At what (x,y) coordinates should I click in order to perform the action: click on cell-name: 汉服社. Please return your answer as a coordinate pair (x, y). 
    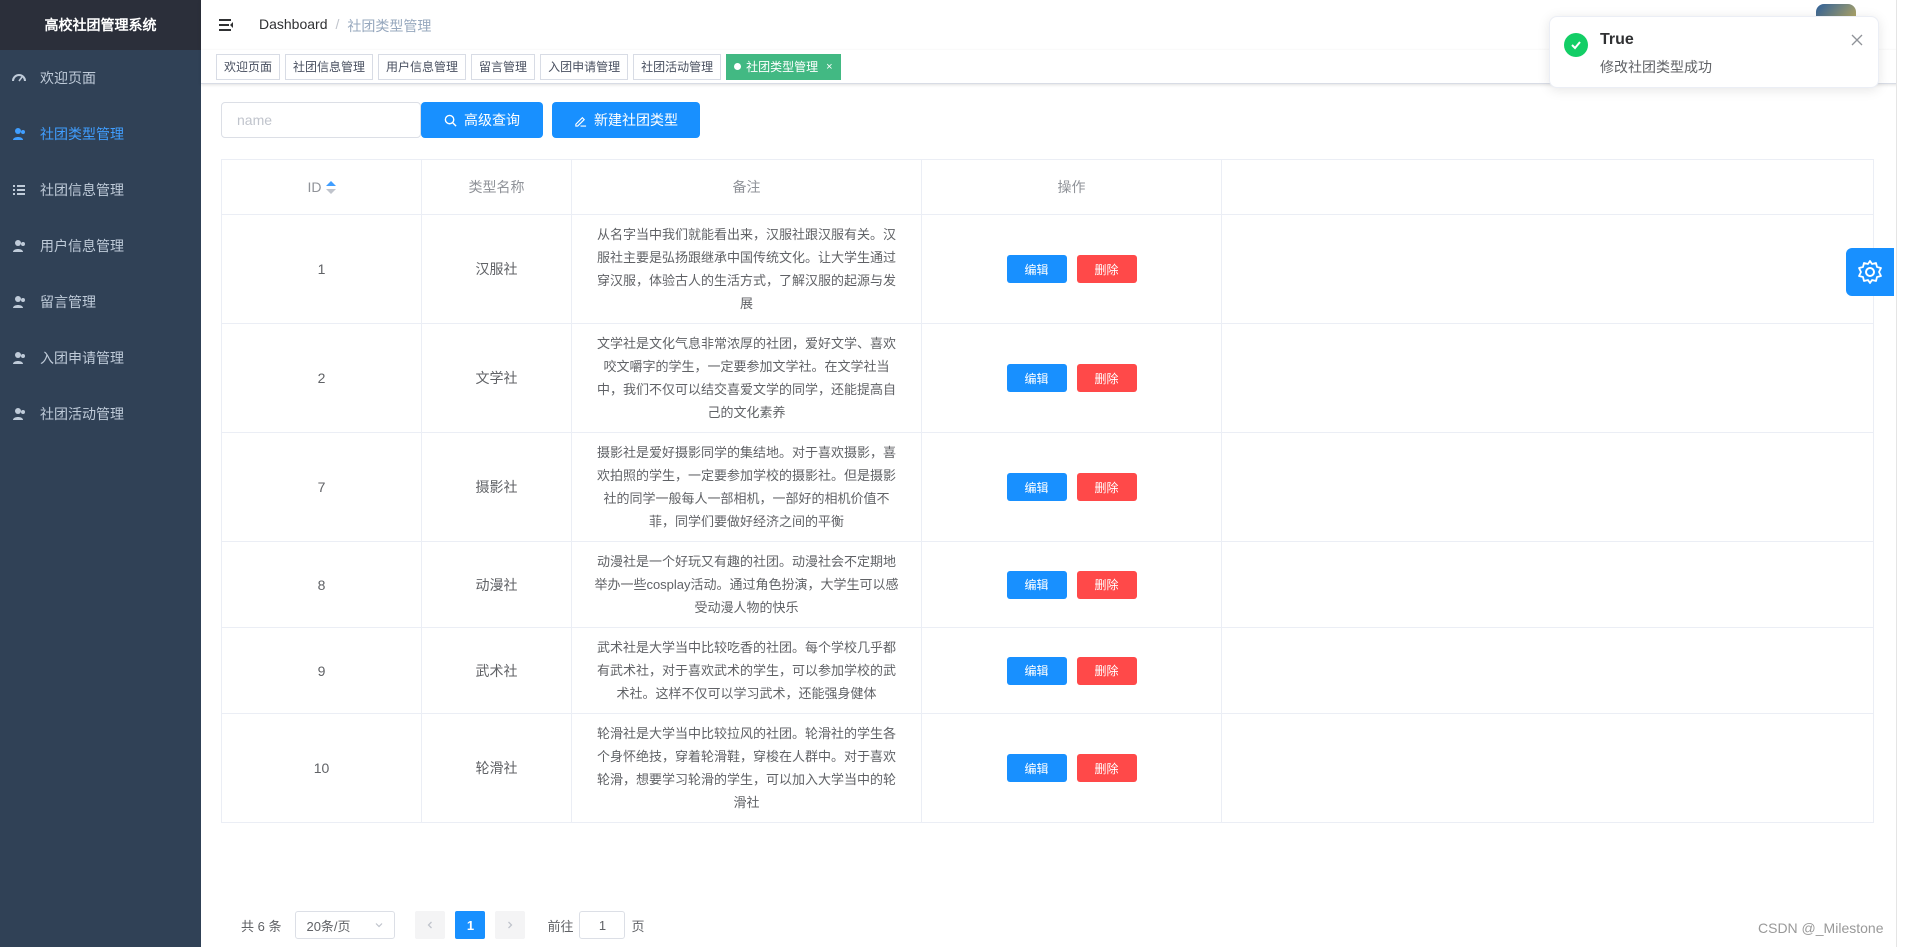
    Looking at the image, I should click on (496, 269).